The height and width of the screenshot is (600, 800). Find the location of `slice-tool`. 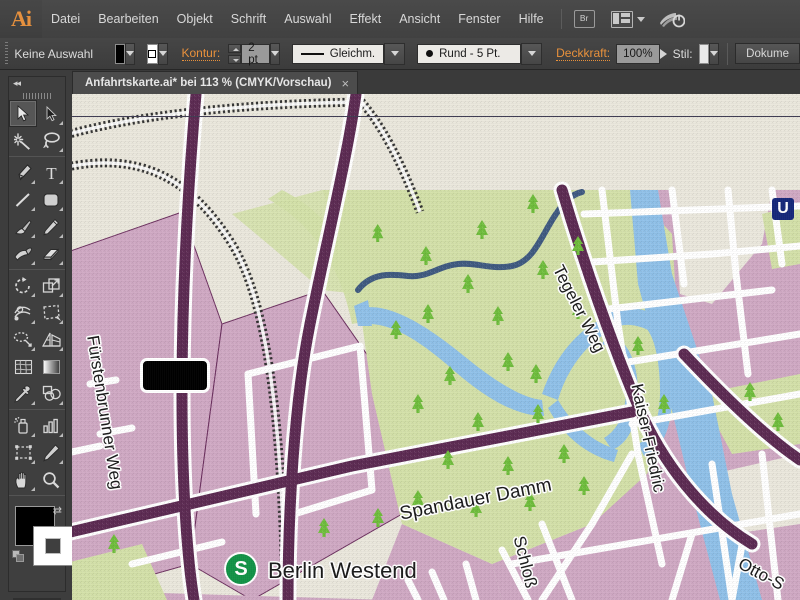

slice-tool is located at coordinates (51, 452).